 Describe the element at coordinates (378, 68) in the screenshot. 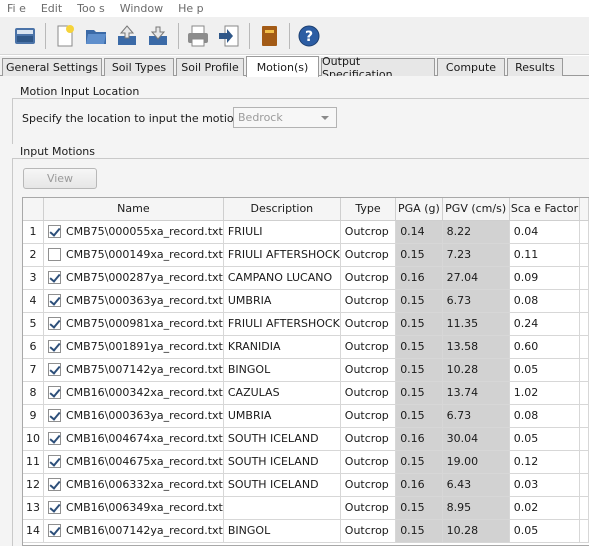

I see `tab-output-specification: Output Specification` at that location.